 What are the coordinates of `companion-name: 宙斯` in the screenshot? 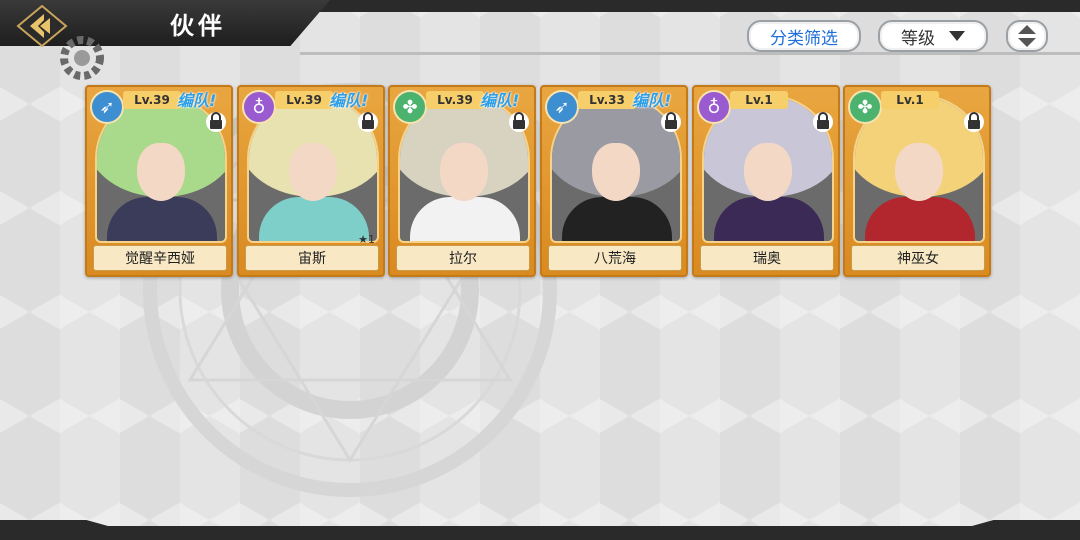 It's located at (312, 258).